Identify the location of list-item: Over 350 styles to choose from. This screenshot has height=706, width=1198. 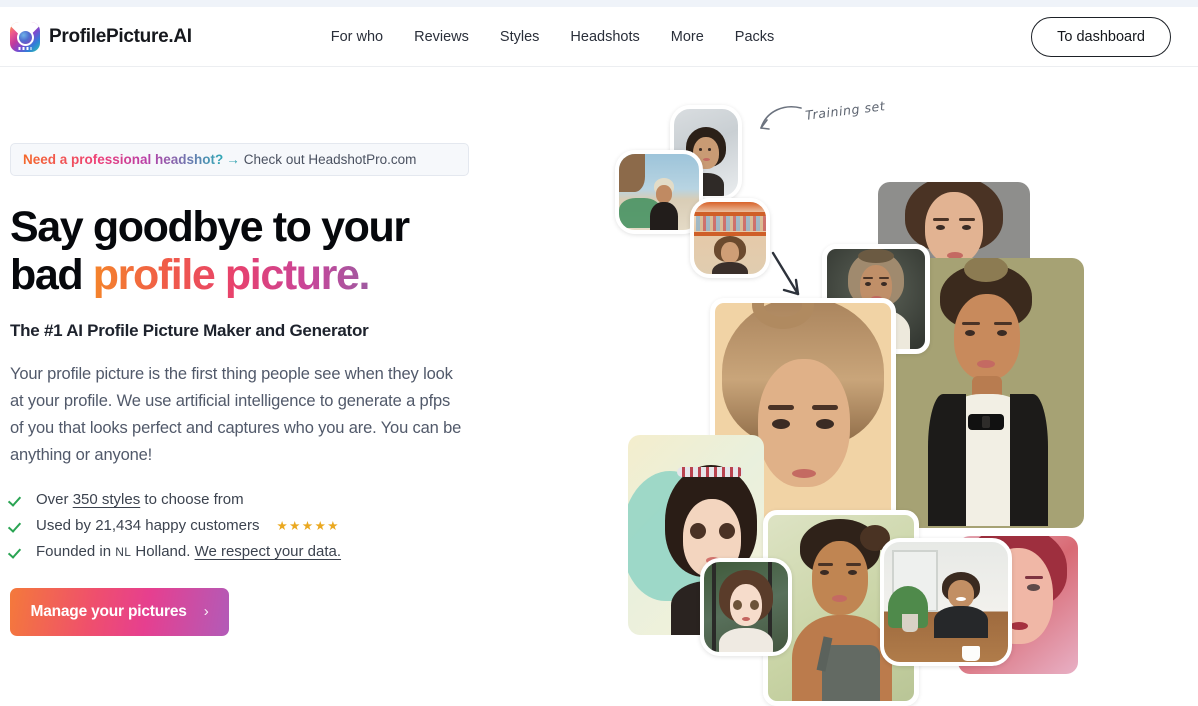
(245, 499).